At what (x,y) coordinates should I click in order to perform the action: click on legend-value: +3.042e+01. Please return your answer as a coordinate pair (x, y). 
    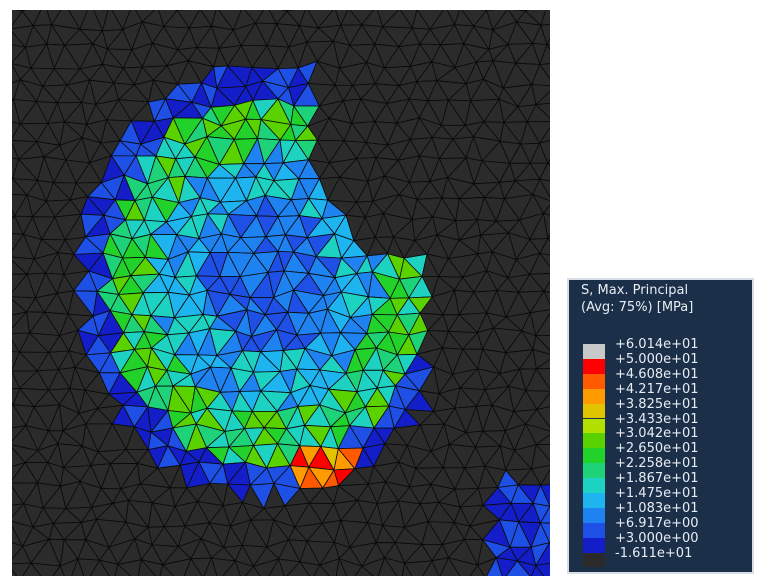
    Looking at the image, I should click on (657, 434).